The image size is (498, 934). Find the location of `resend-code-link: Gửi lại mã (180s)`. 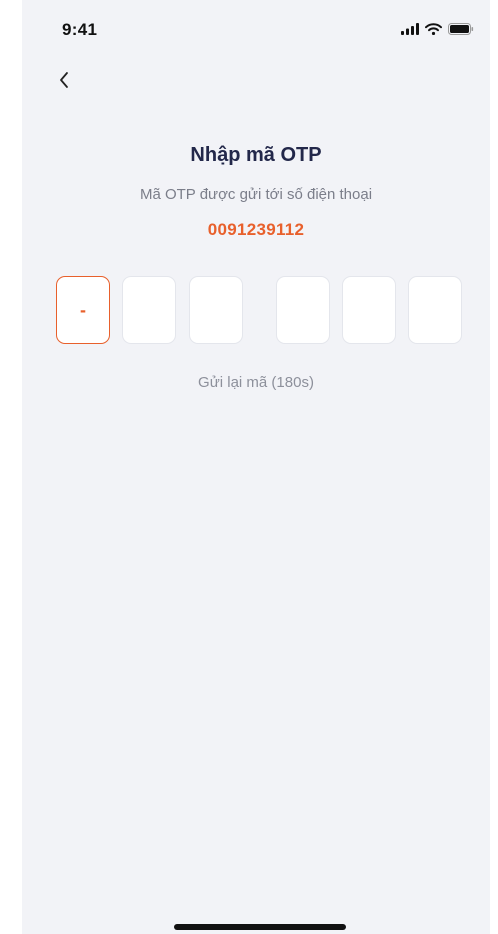

resend-code-link: Gửi lại mã (180s) is located at coordinates (256, 382).